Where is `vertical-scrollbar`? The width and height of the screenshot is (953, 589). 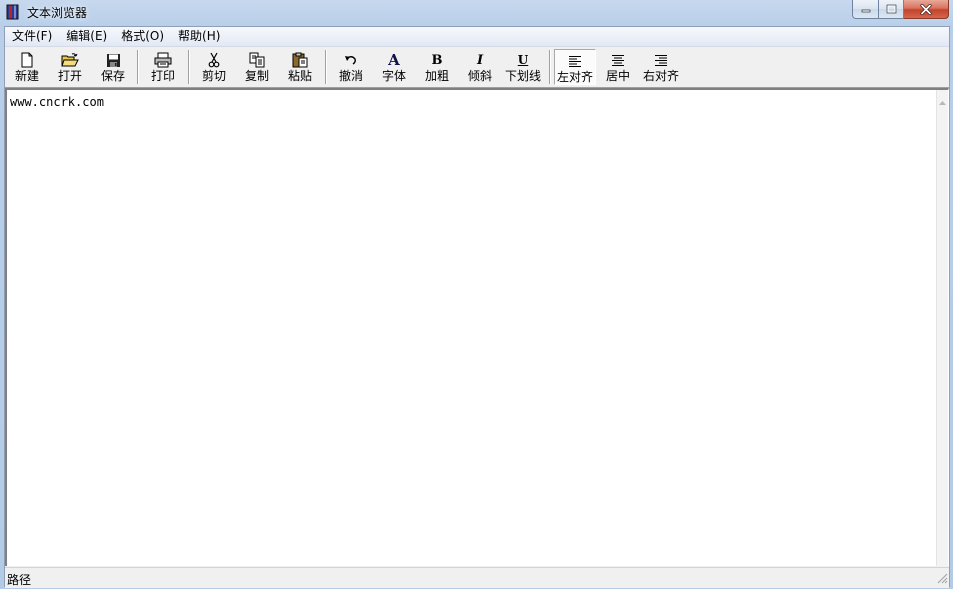
vertical-scrollbar is located at coordinates (942, 328).